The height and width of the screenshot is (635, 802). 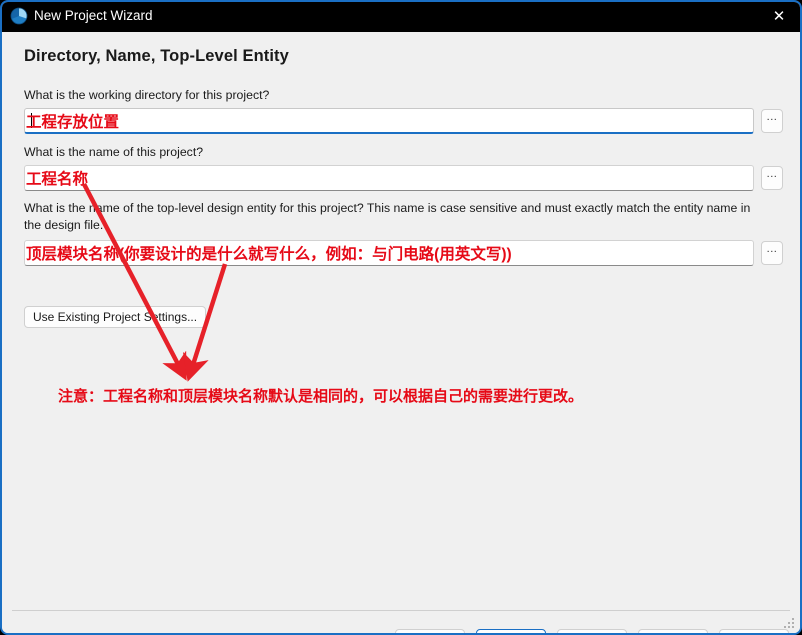 What do you see at coordinates (19, 16) in the screenshot?
I see `quartus-sphere-icon` at bounding box center [19, 16].